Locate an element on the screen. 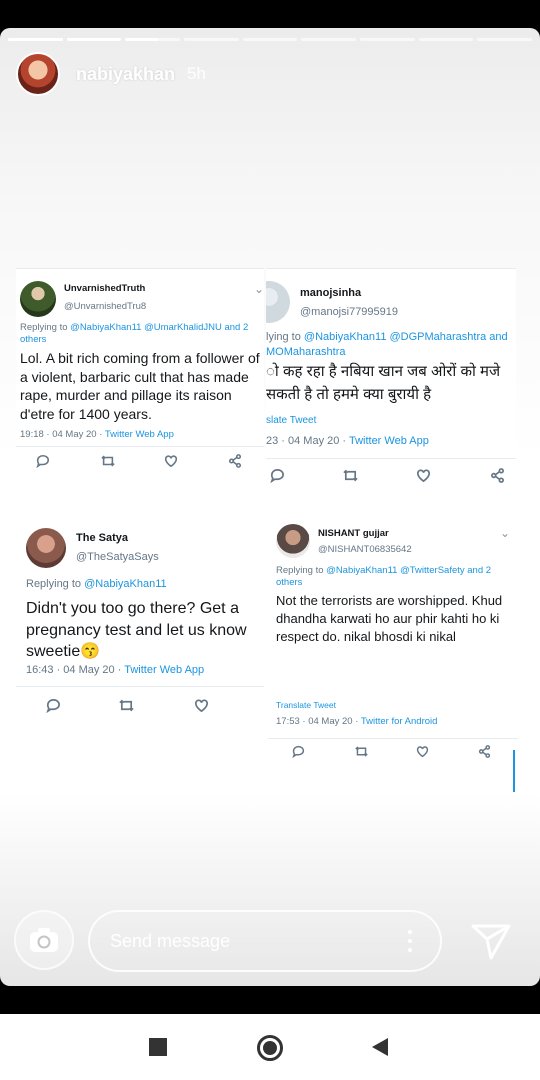 The width and height of the screenshot is (540, 1080). square-icon is located at coordinates (158, 1047).